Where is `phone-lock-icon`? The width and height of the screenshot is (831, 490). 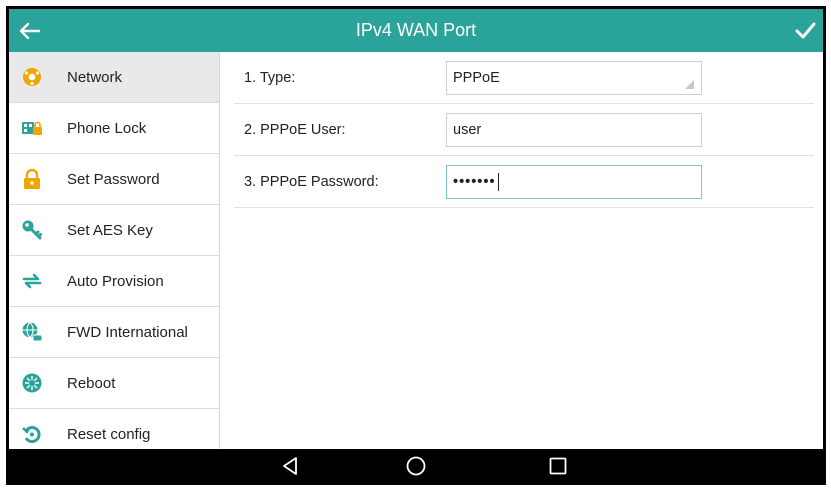
phone-lock-icon is located at coordinates (32, 128).